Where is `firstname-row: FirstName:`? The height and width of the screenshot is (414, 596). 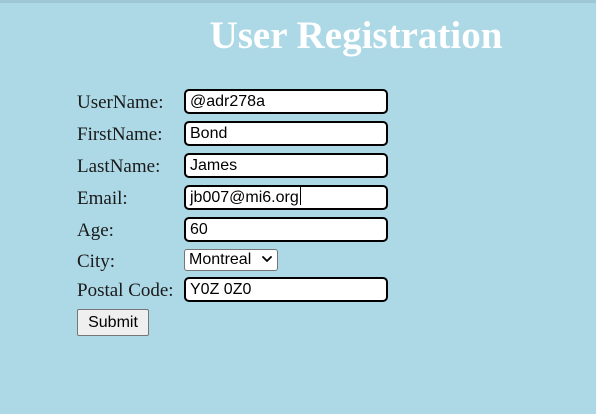
firstname-row: FirstName: is located at coordinates (237, 134).